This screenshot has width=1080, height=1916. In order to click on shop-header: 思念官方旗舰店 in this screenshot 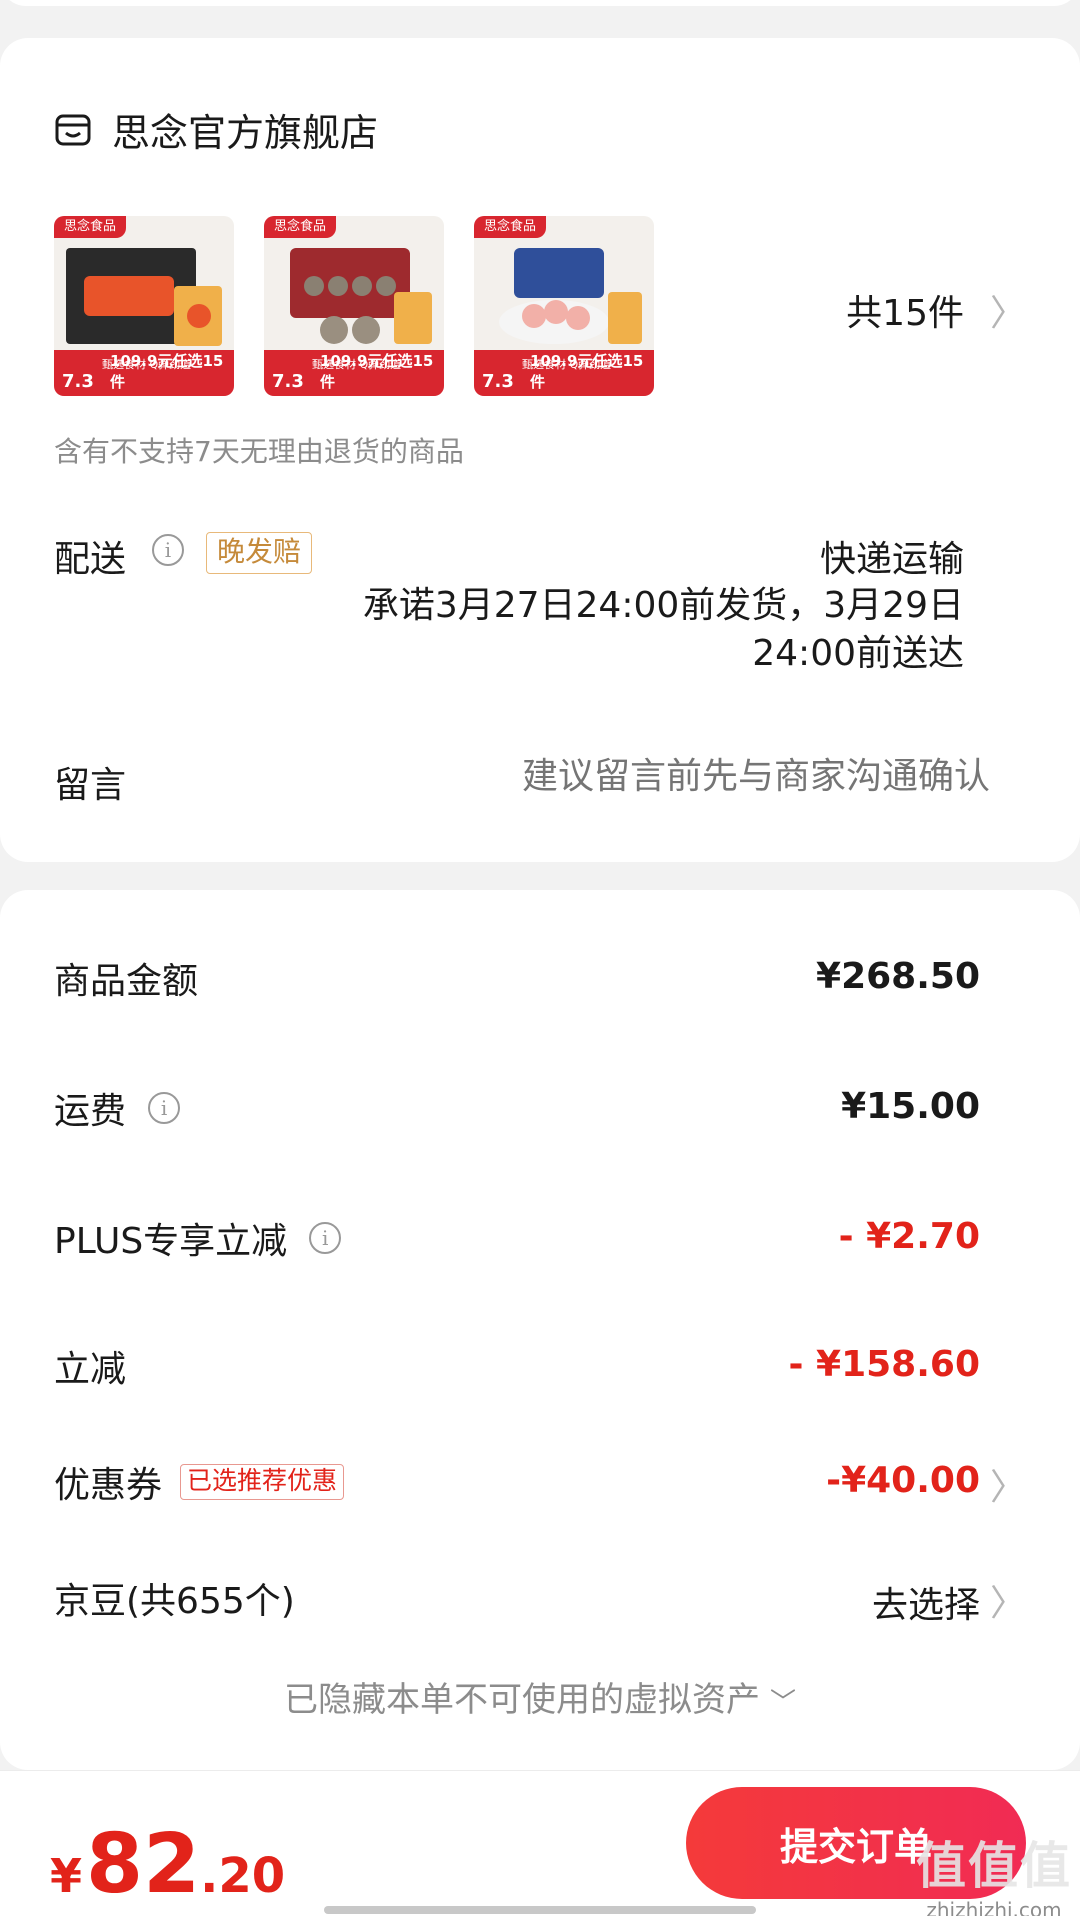, I will do `click(216, 129)`.